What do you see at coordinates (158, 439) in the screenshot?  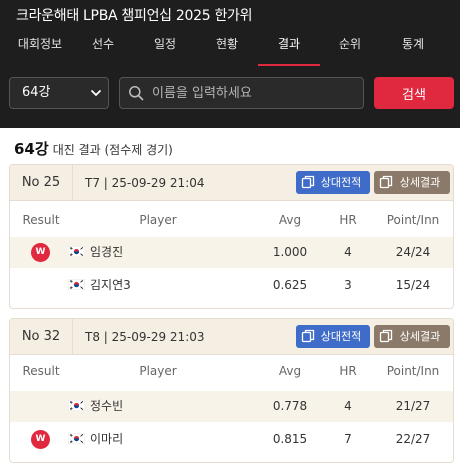 I see `player-cell: 이마리` at bounding box center [158, 439].